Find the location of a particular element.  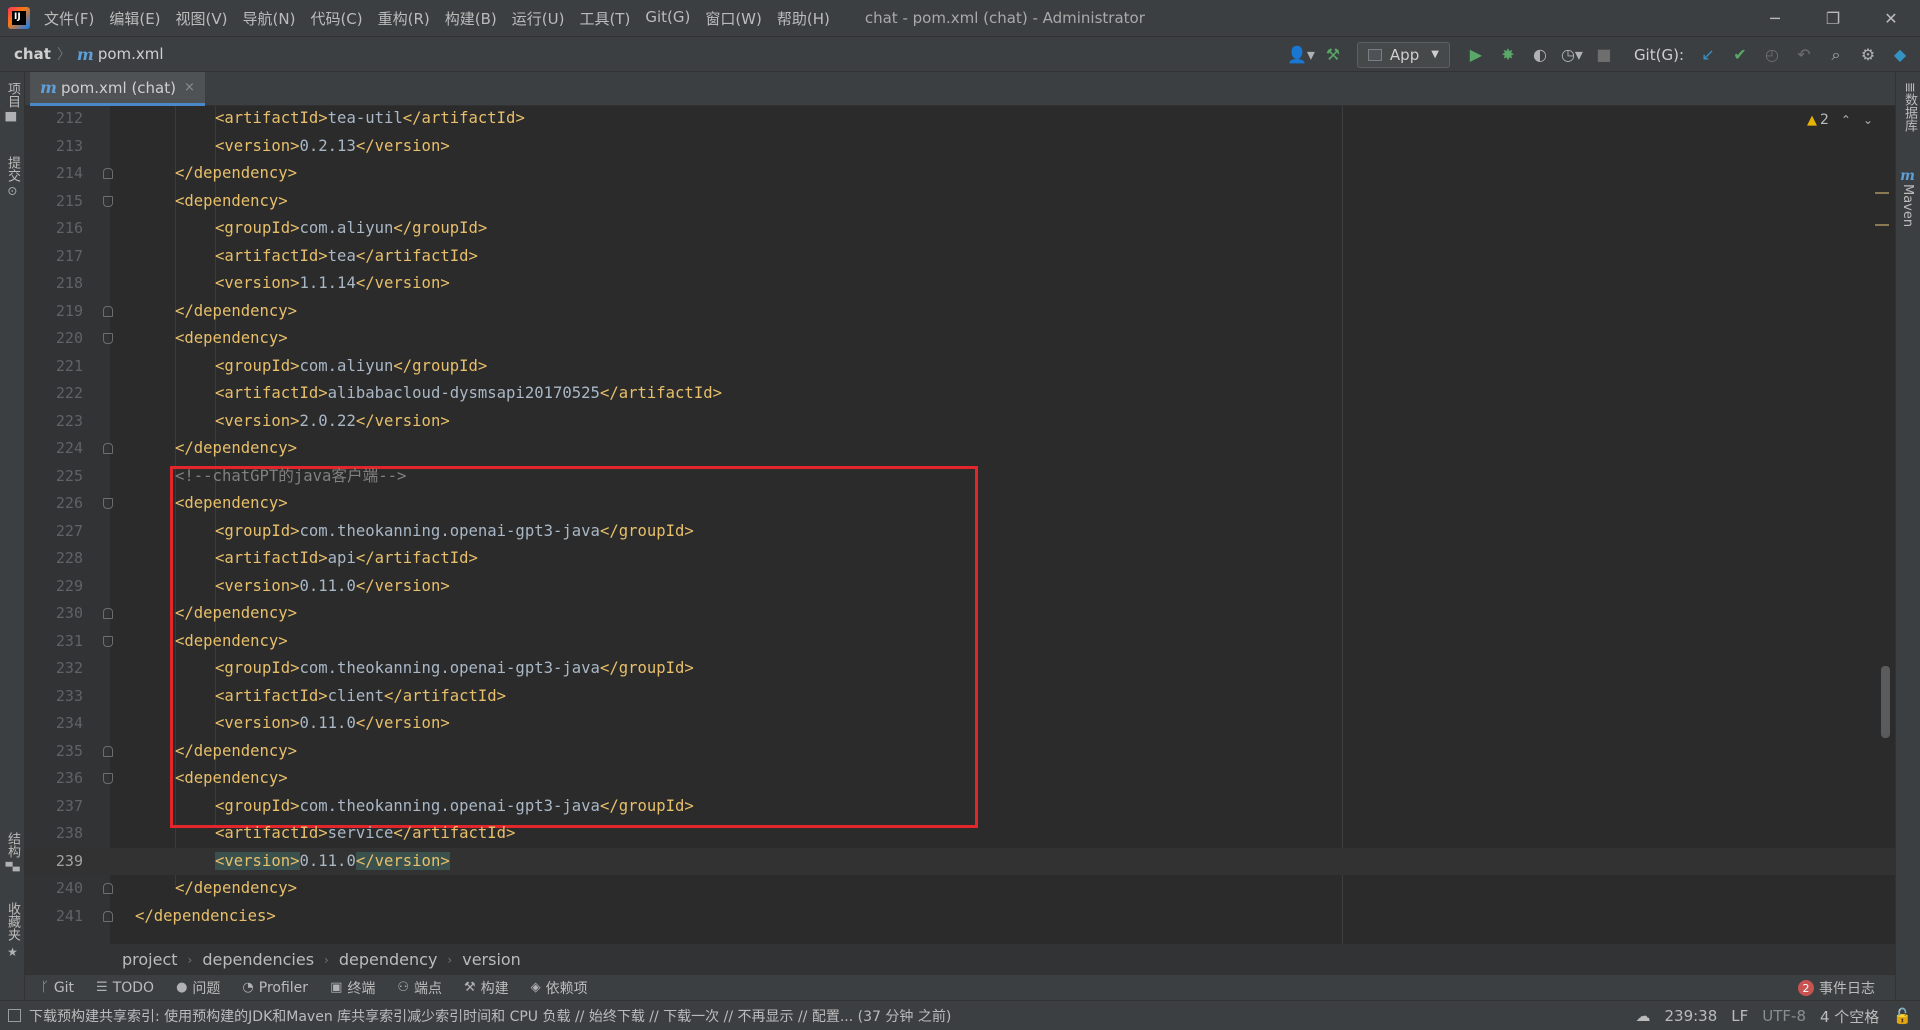

event-log-button: 2 事件日志 is located at coordinates (1836, 988).